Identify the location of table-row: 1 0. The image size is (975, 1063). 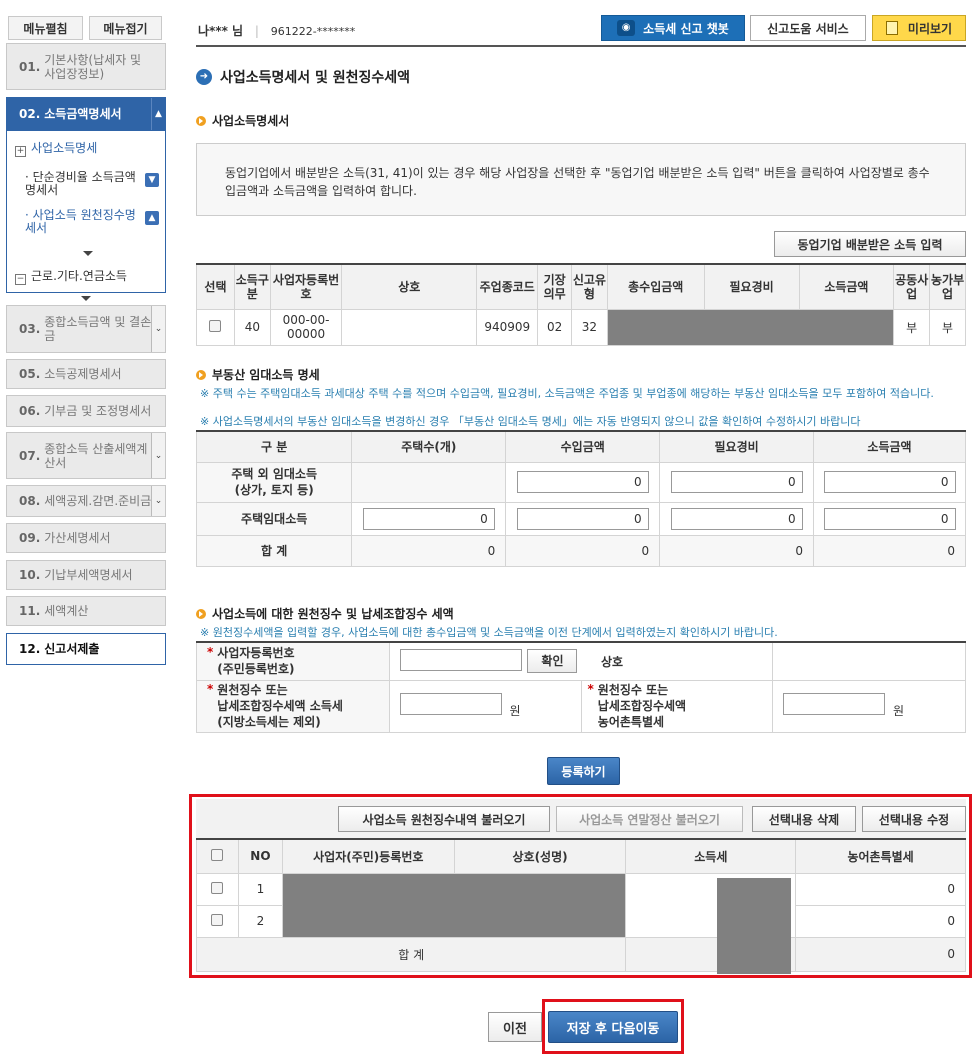
(581, 923).